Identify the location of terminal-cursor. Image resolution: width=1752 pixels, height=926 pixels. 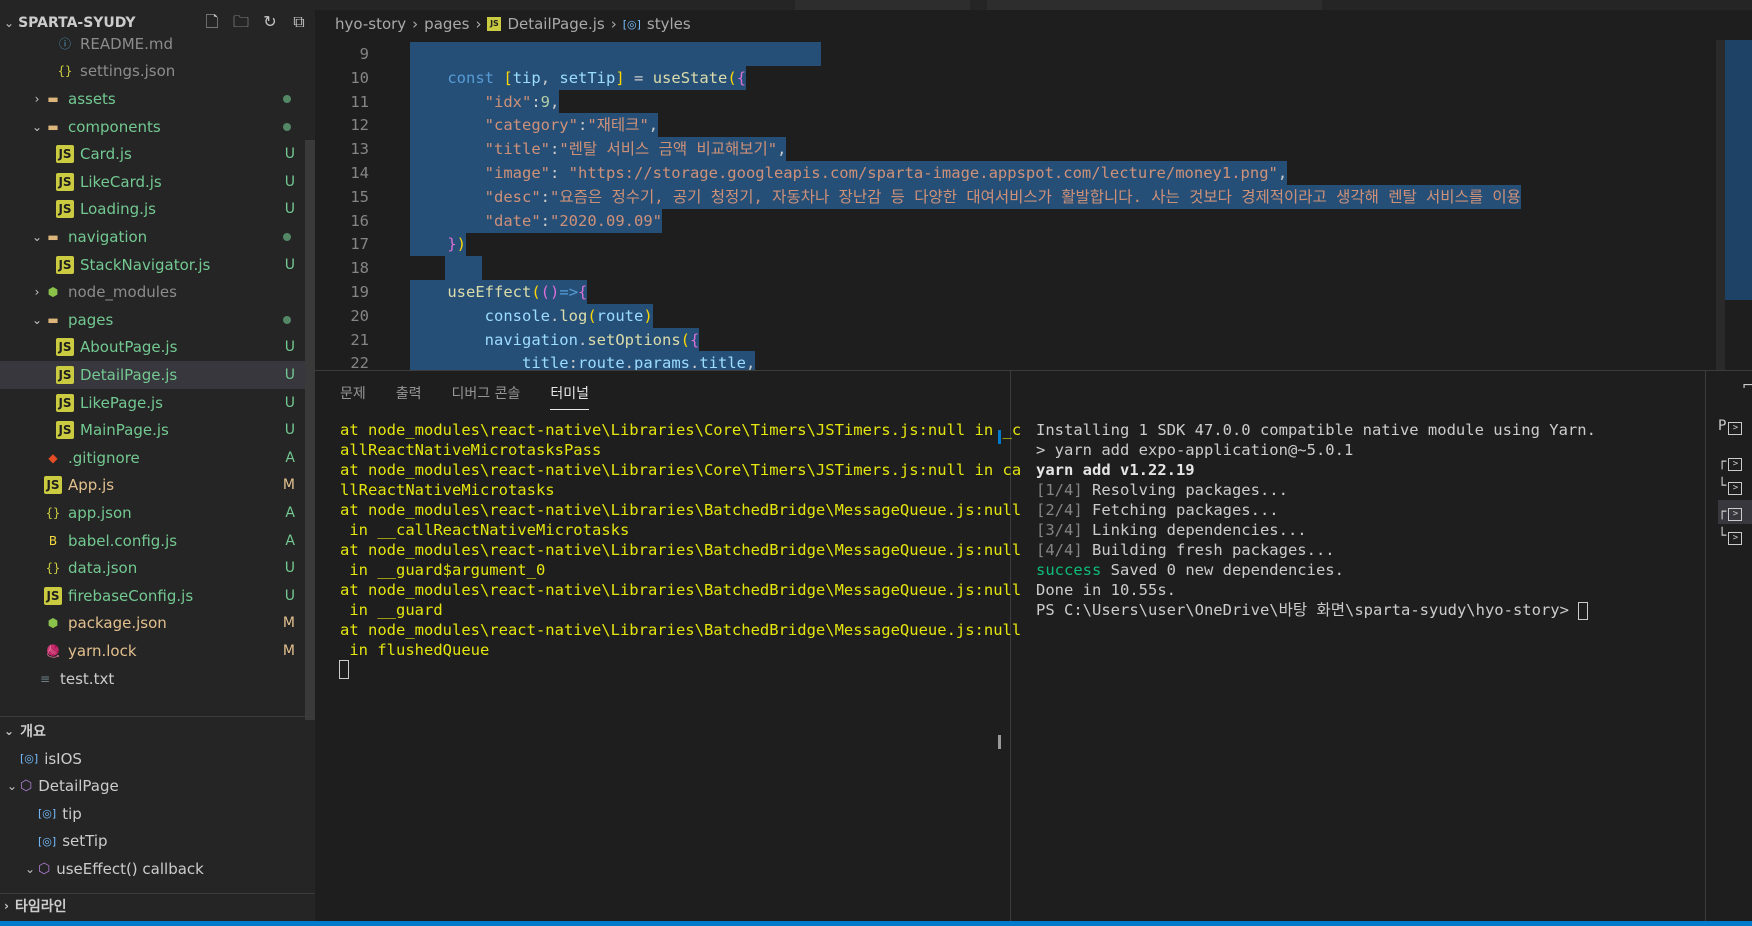
(1583, 610).